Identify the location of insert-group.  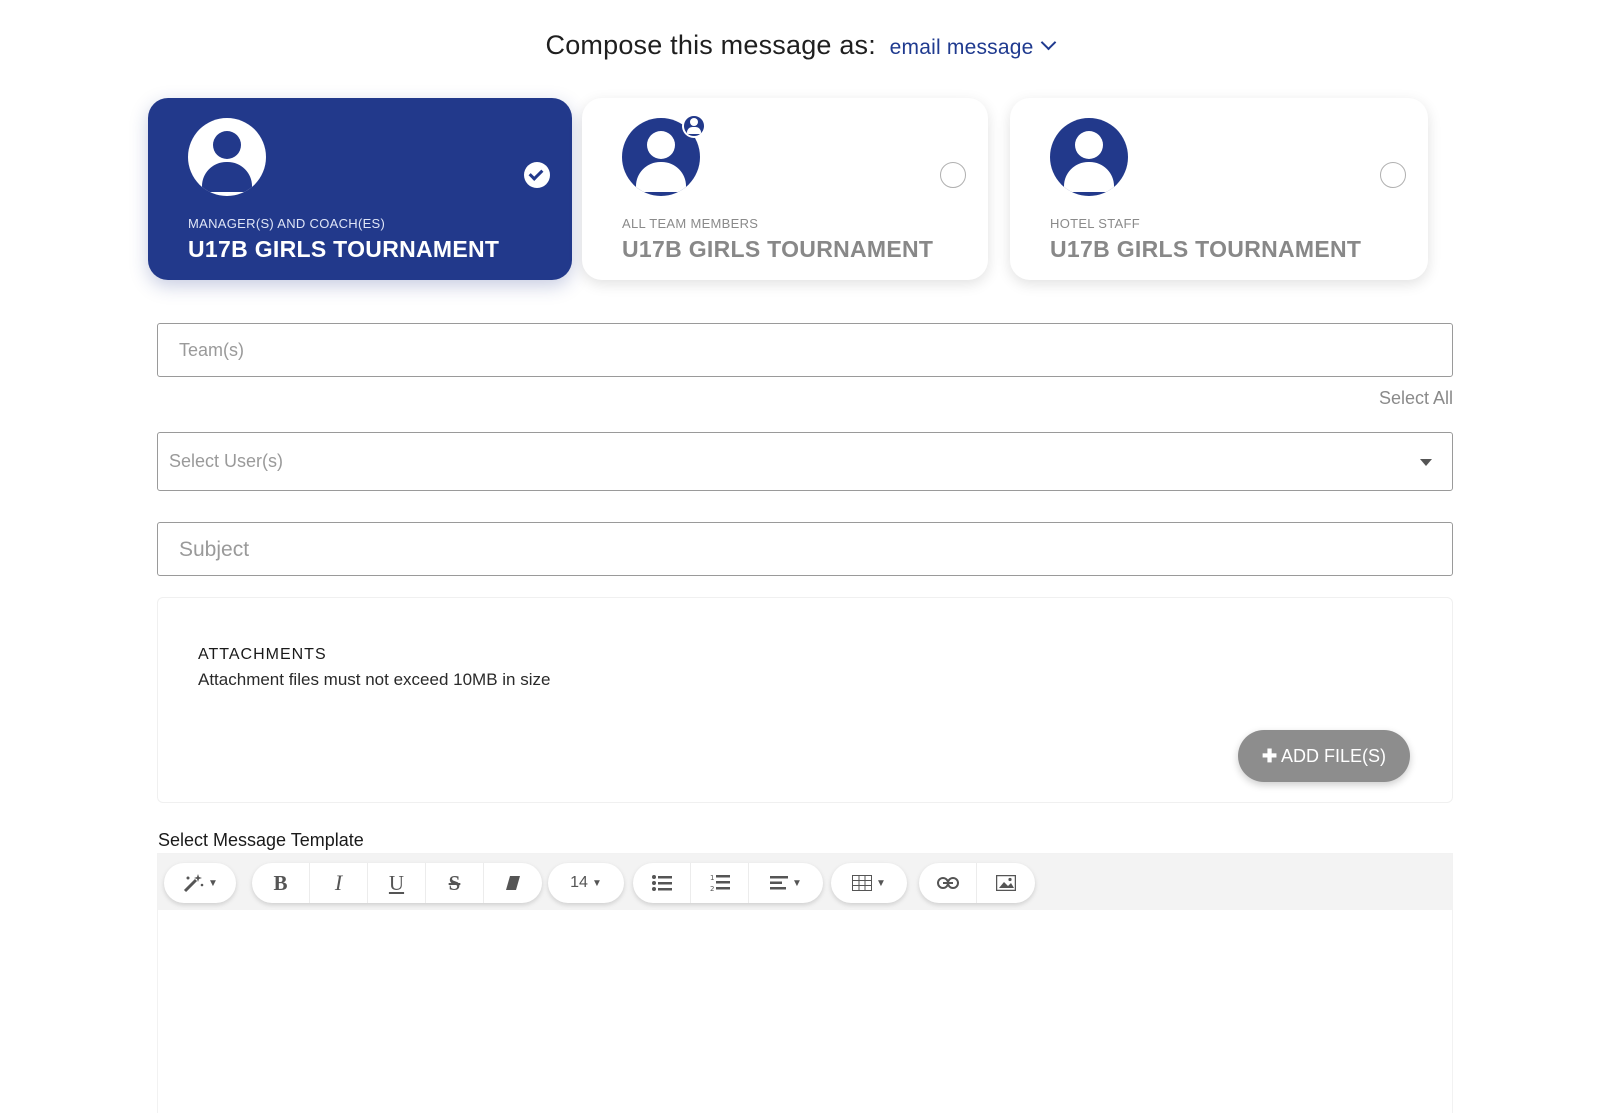
(977, 883).